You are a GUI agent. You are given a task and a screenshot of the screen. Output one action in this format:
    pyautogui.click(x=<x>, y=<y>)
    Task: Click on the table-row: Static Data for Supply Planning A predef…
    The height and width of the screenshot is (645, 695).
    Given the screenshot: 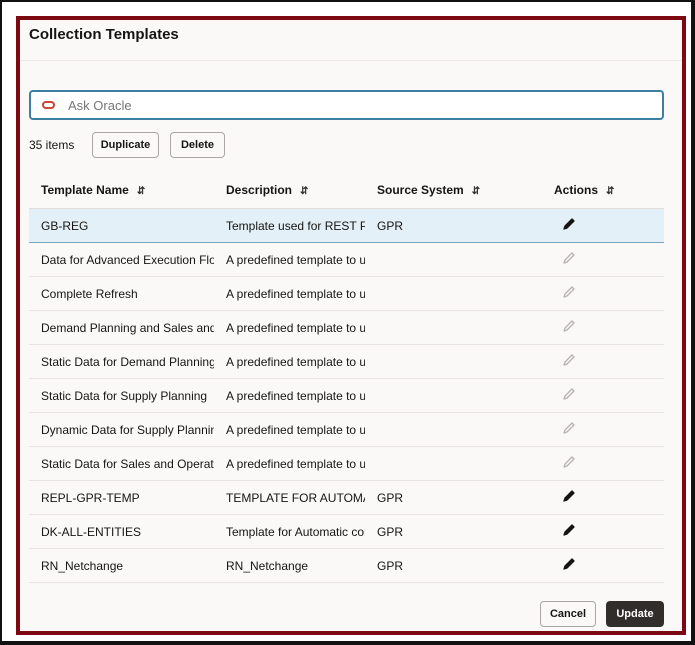 What is the action you would take?
    pyautogui.click(x=346, y=396)
    